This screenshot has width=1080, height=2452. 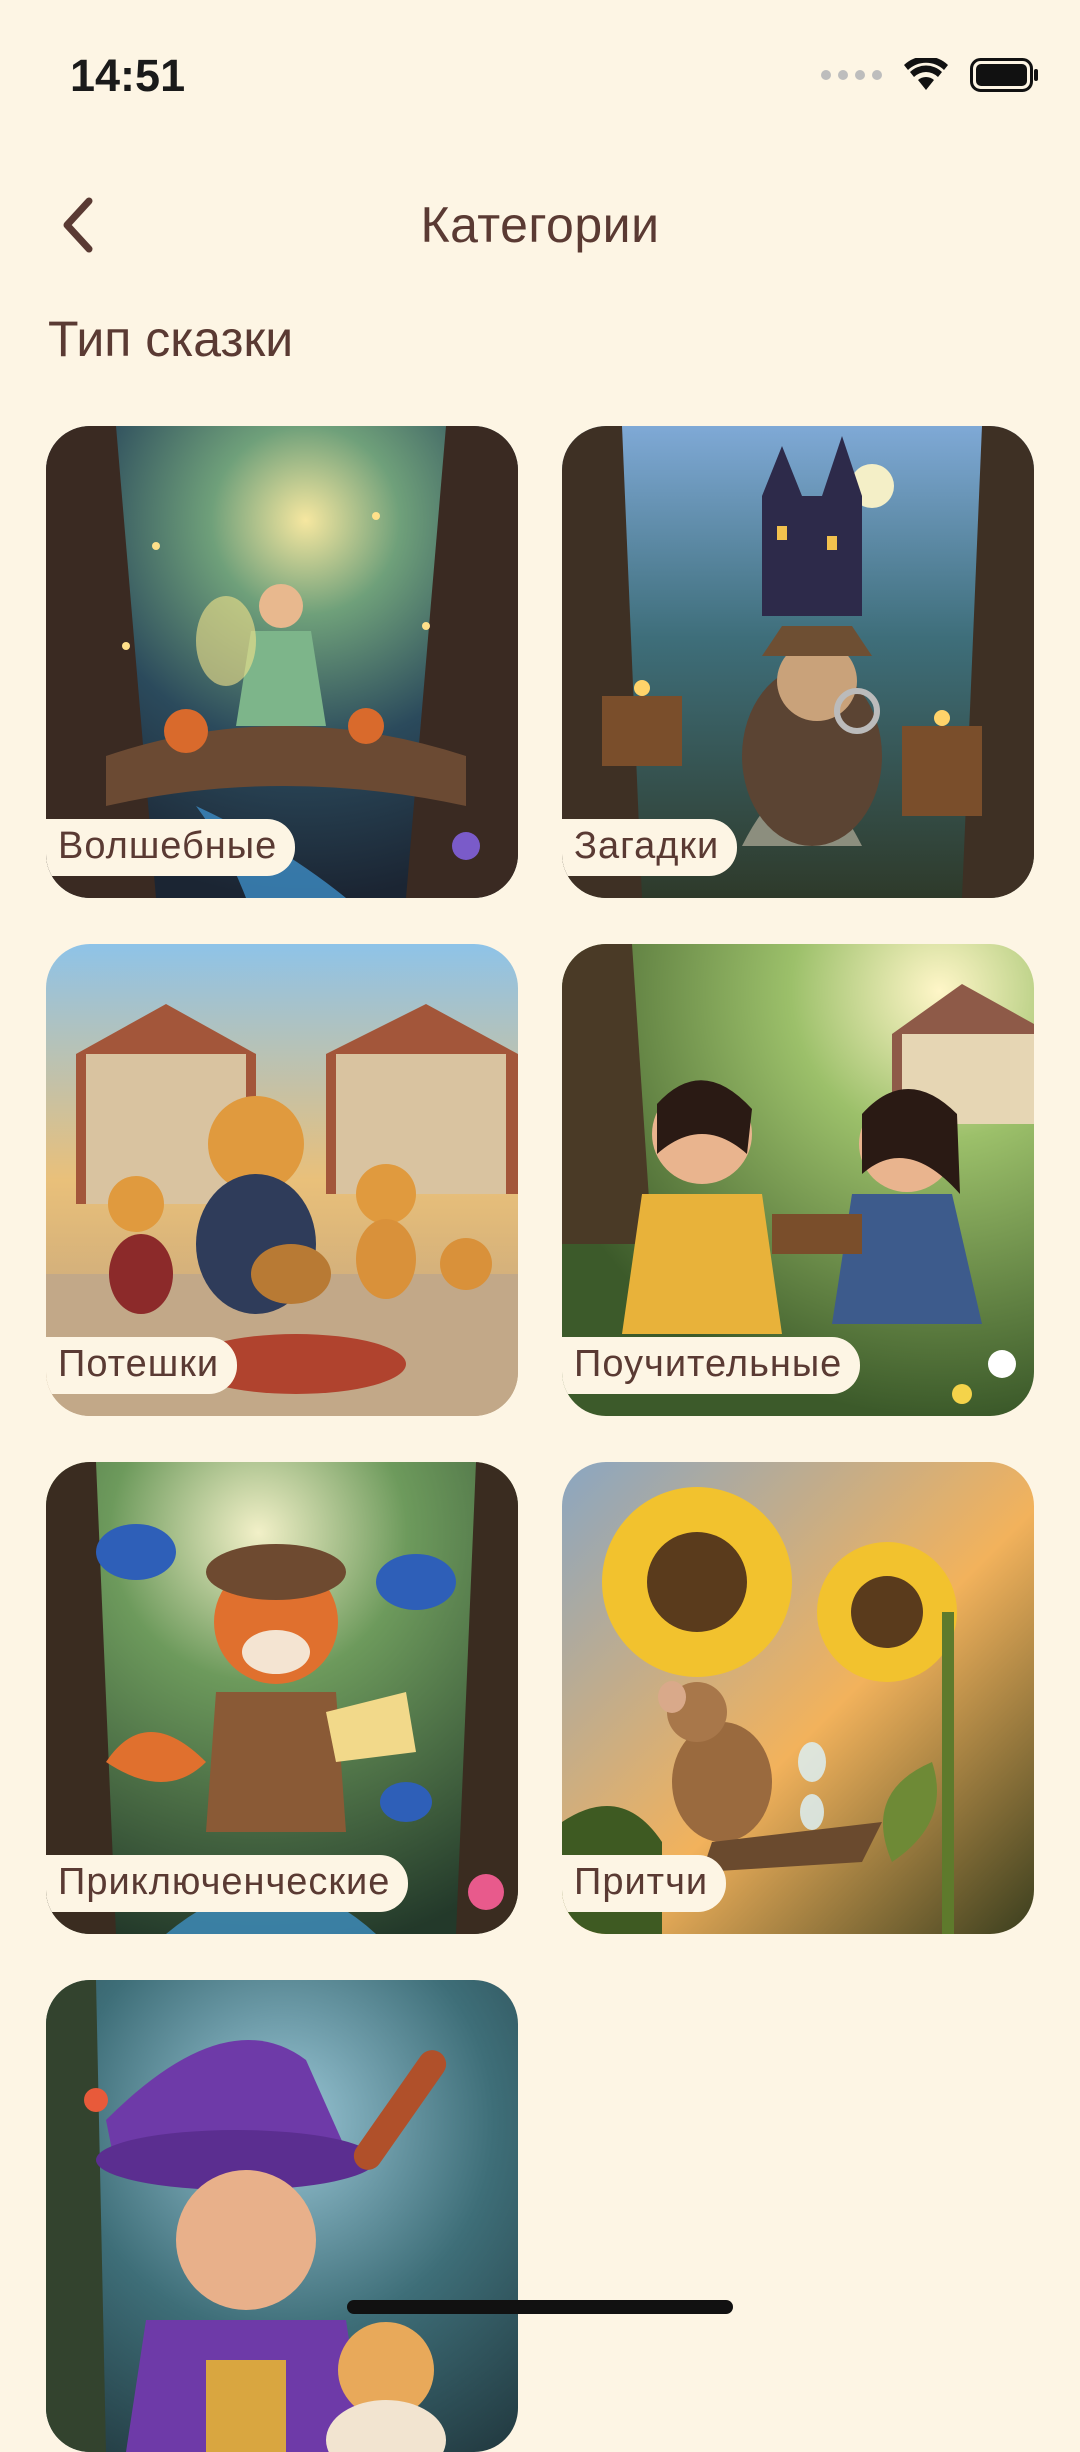 I want to click on category-label: Поучительные, so click(x=711, y=1365).